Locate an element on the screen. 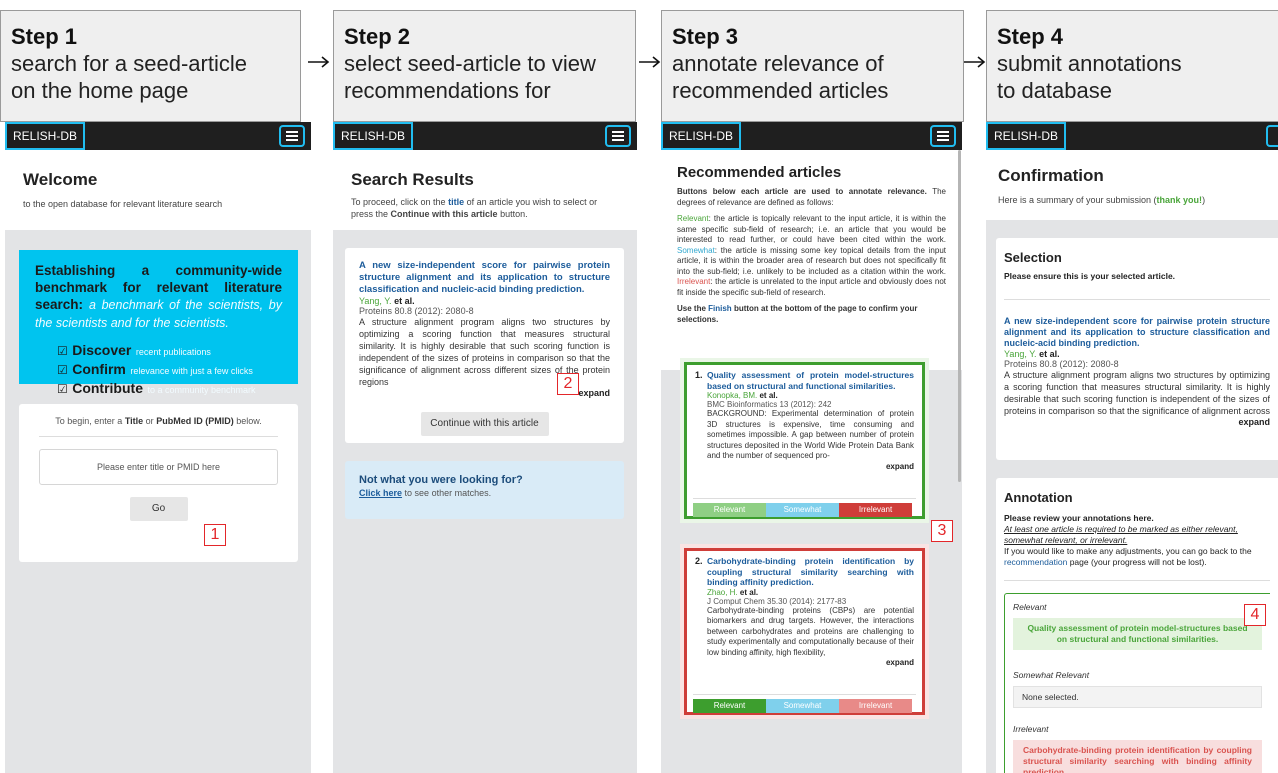 Image resolution: width=1278 pixels, height=773 pixels. step-title: Step 4 is located at coordinates (1030, 36).